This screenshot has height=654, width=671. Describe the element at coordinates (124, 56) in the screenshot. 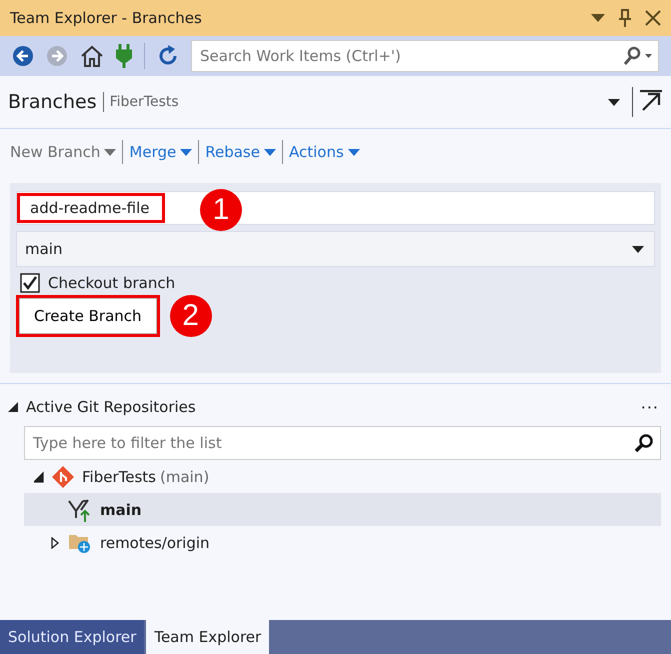

I see `plug-icon` at that location.